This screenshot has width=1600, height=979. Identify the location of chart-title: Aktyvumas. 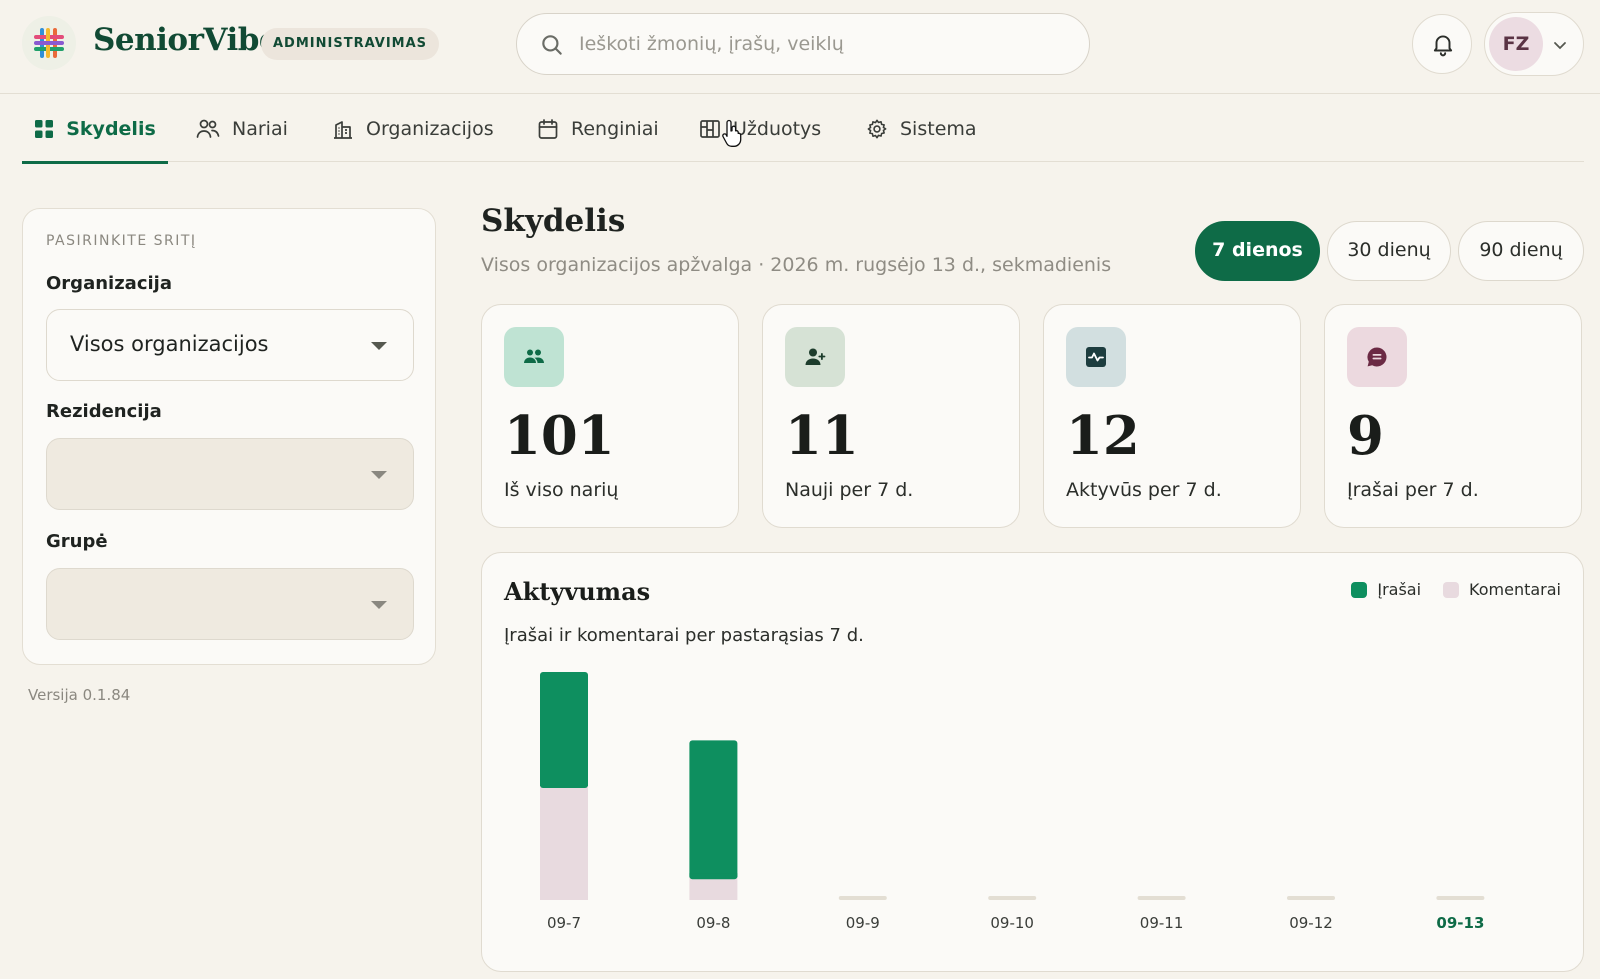
(577, 591).